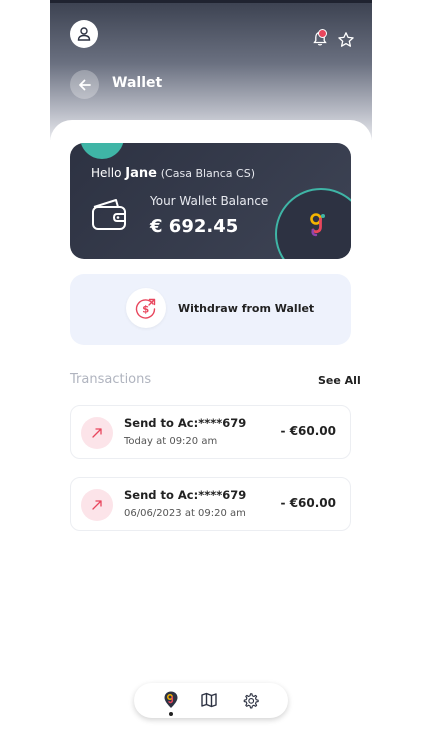 The height and width of the screenshot is (750, 422). Describe the element at coordinates (317, 225) in the screenshot. I see `brand-logo-icon` at that location.